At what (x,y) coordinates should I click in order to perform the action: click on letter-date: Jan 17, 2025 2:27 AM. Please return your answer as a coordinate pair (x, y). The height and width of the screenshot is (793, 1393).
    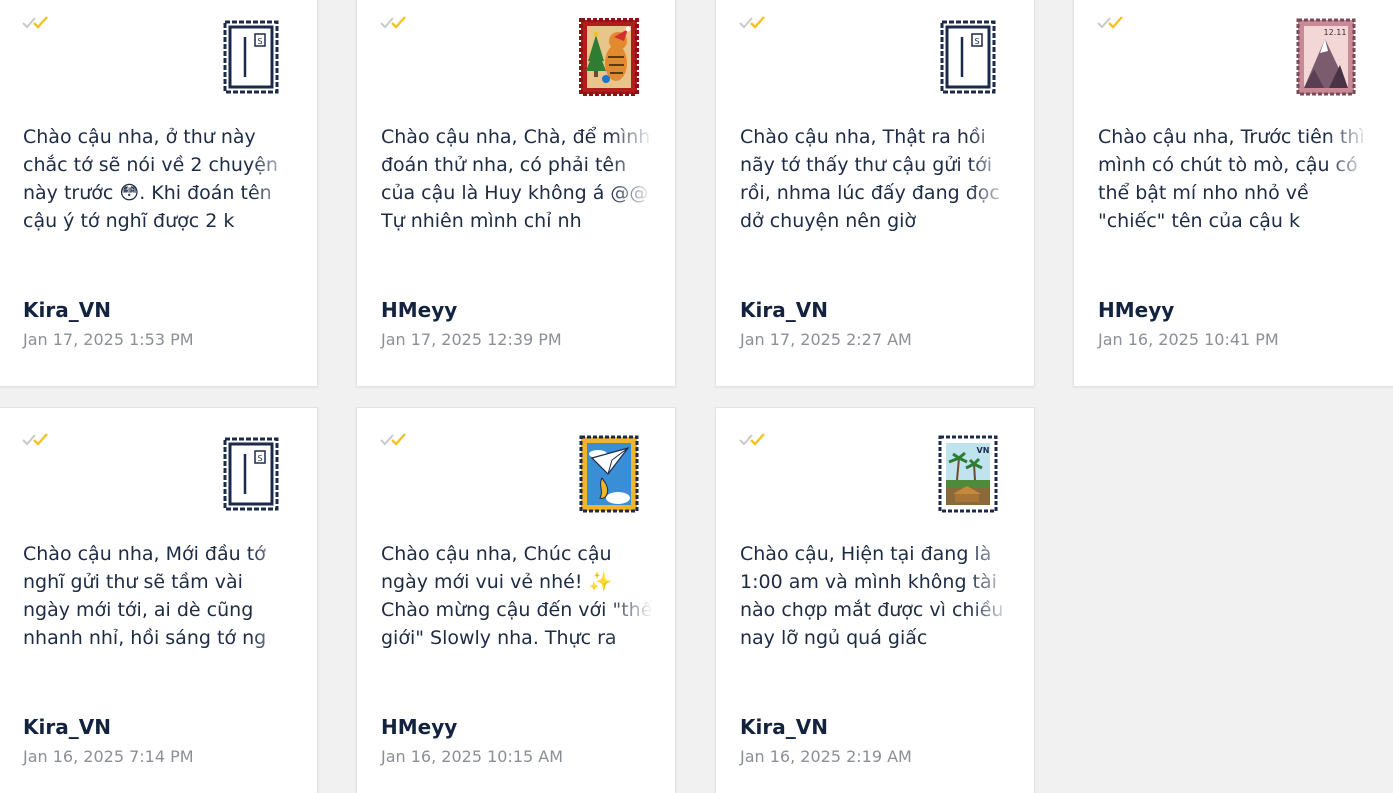
    Looking at the image, I should click on (826, 339).